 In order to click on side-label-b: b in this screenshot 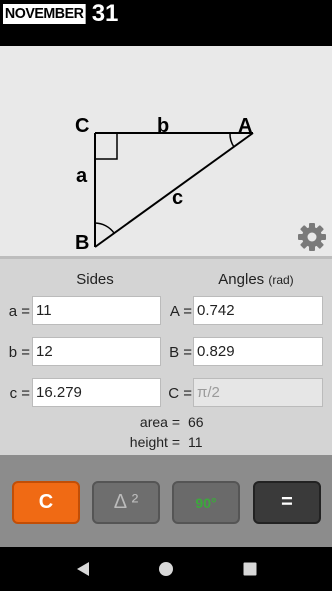, I will do `click(163, 126)`.